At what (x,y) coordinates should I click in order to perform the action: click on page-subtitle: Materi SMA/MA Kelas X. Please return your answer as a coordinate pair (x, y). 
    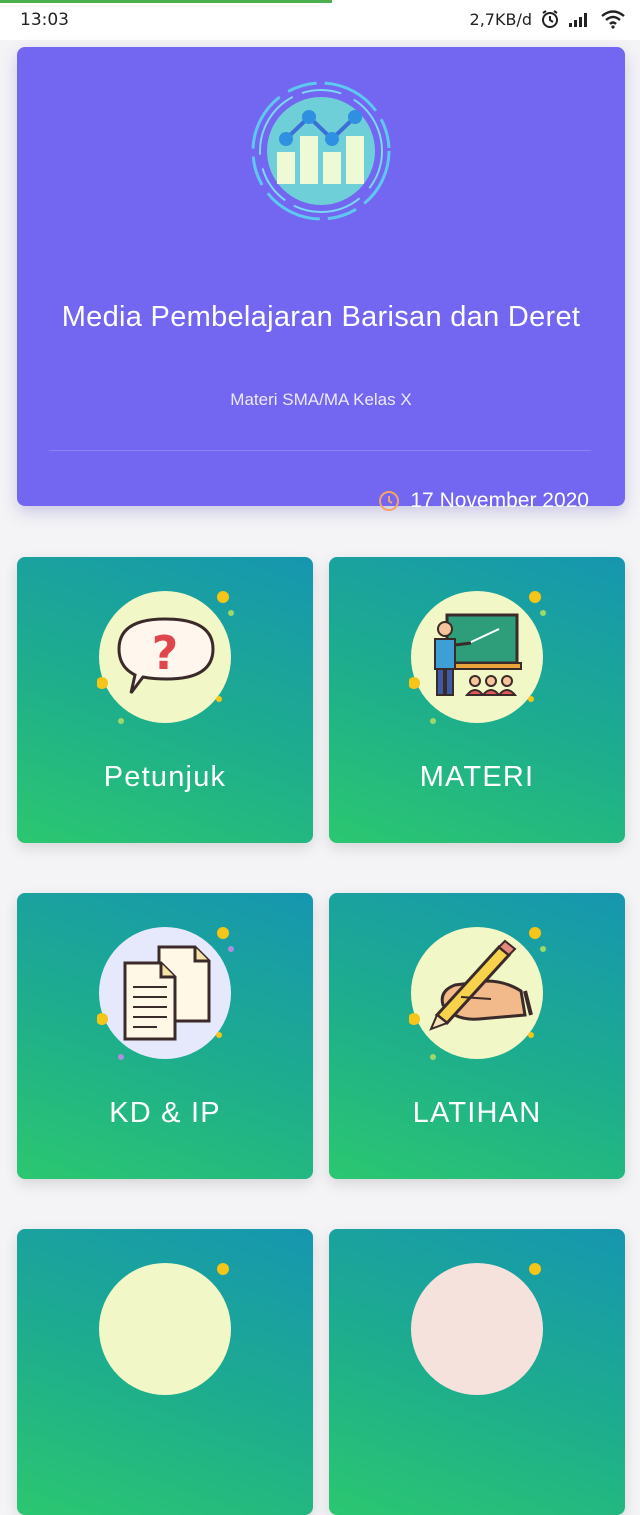
    Looking at the image, I should click on (321, 399).